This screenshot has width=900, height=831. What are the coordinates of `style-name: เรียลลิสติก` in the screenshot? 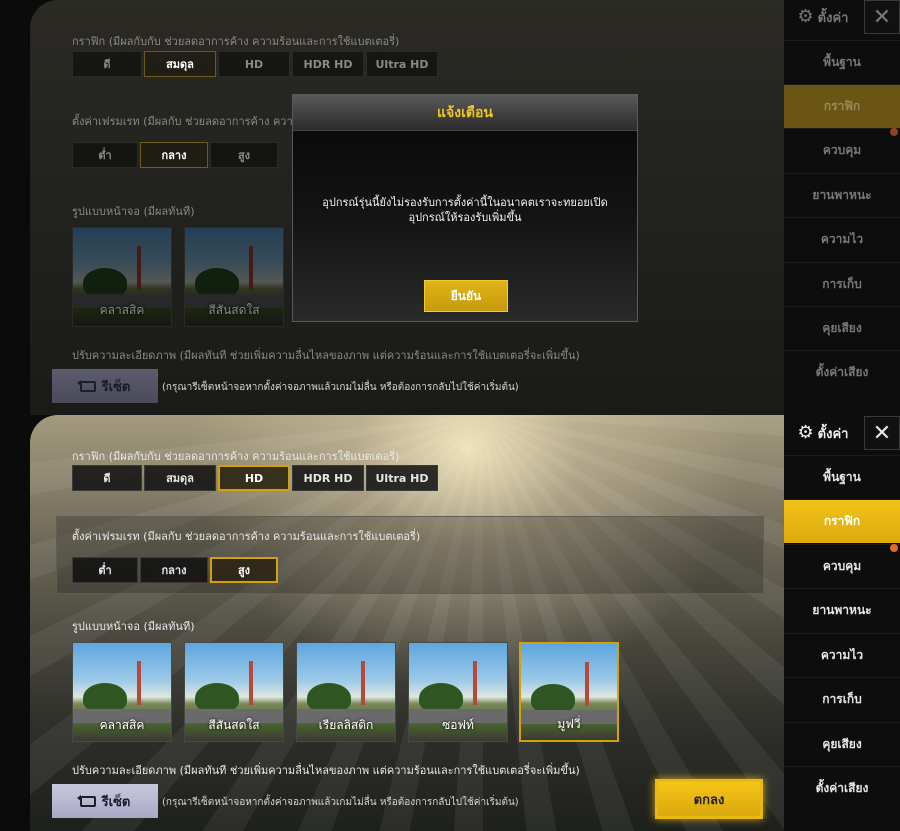 It's located at (346, 725).